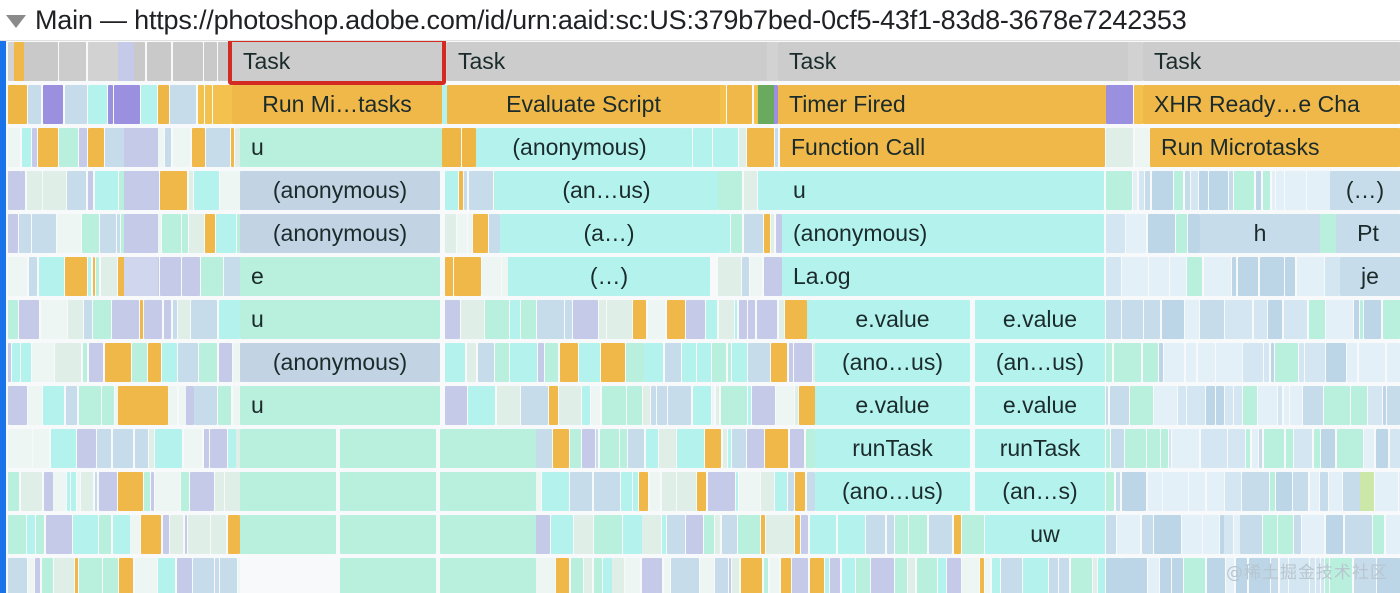 This screenshot has height=593, width=1400. What do you see at coordinates (583, 104) in the screenshot?
I see `frame-block: Evaluate Script` at bounding box center [583, 104].